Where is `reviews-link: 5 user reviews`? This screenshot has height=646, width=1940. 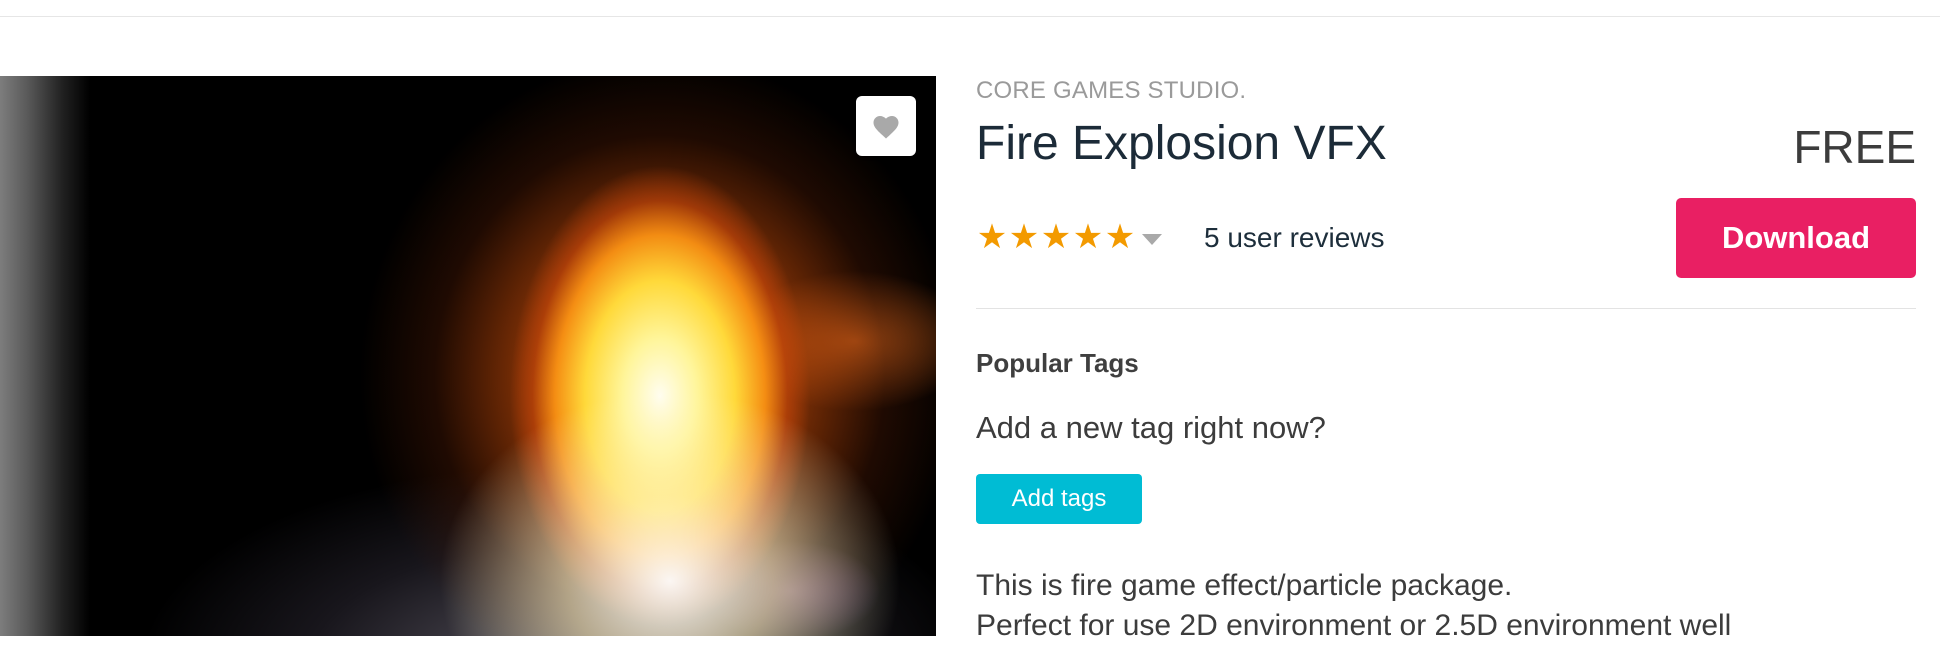 reviews-link: 5 user reviews is located at coordinates (1294, 238).